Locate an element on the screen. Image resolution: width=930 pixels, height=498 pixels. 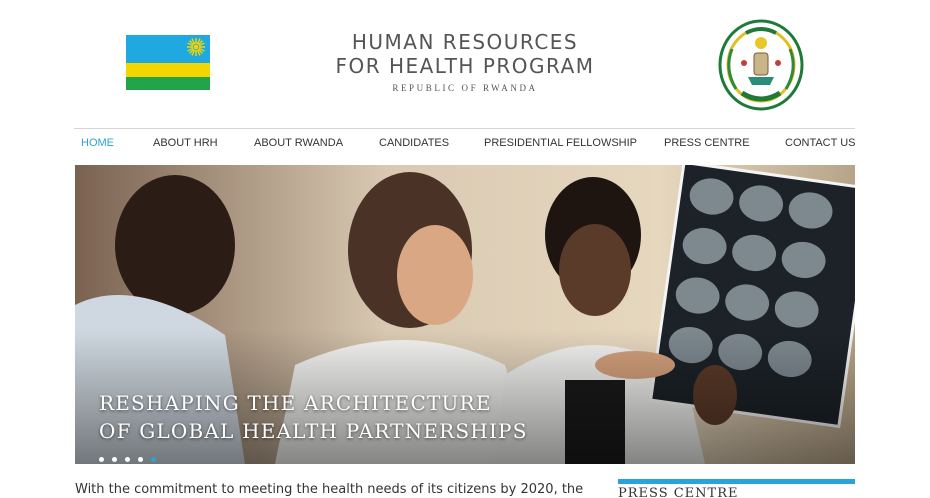
slider-dots is located at coordinates (131, 456).